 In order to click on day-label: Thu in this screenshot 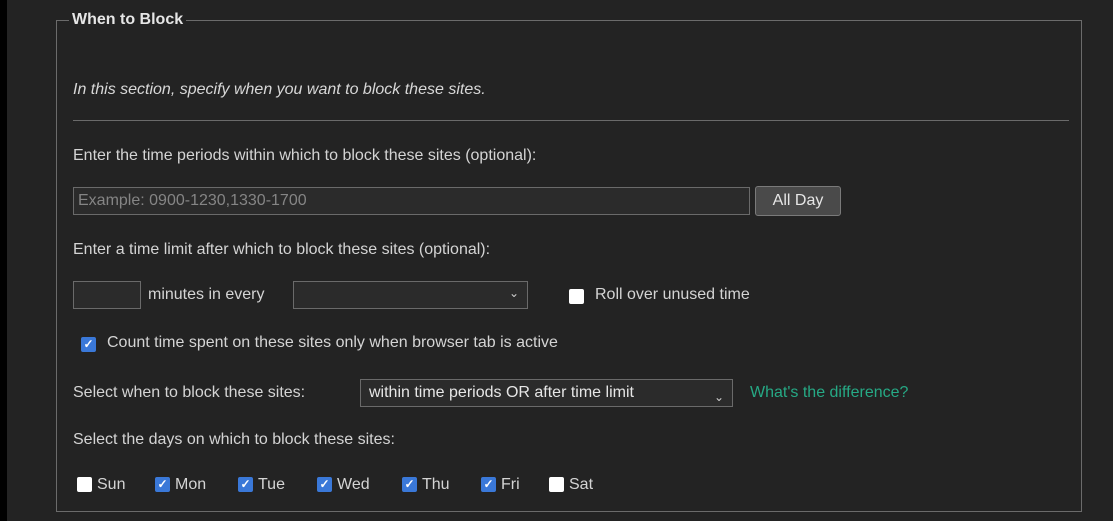, I will do `click(436, 484)`.